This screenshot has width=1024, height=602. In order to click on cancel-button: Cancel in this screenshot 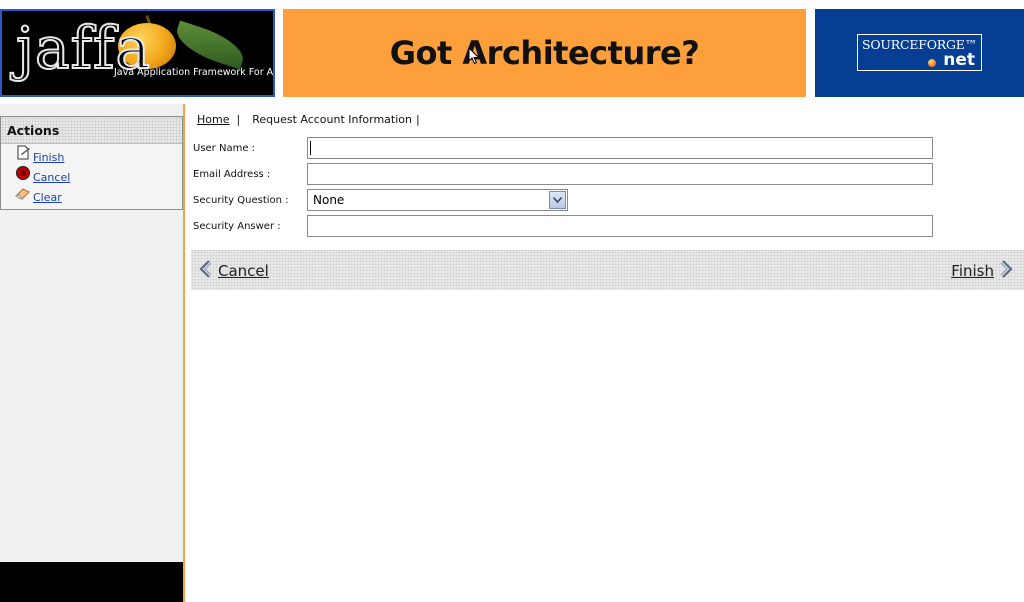, I will do `click(233, 271)`.